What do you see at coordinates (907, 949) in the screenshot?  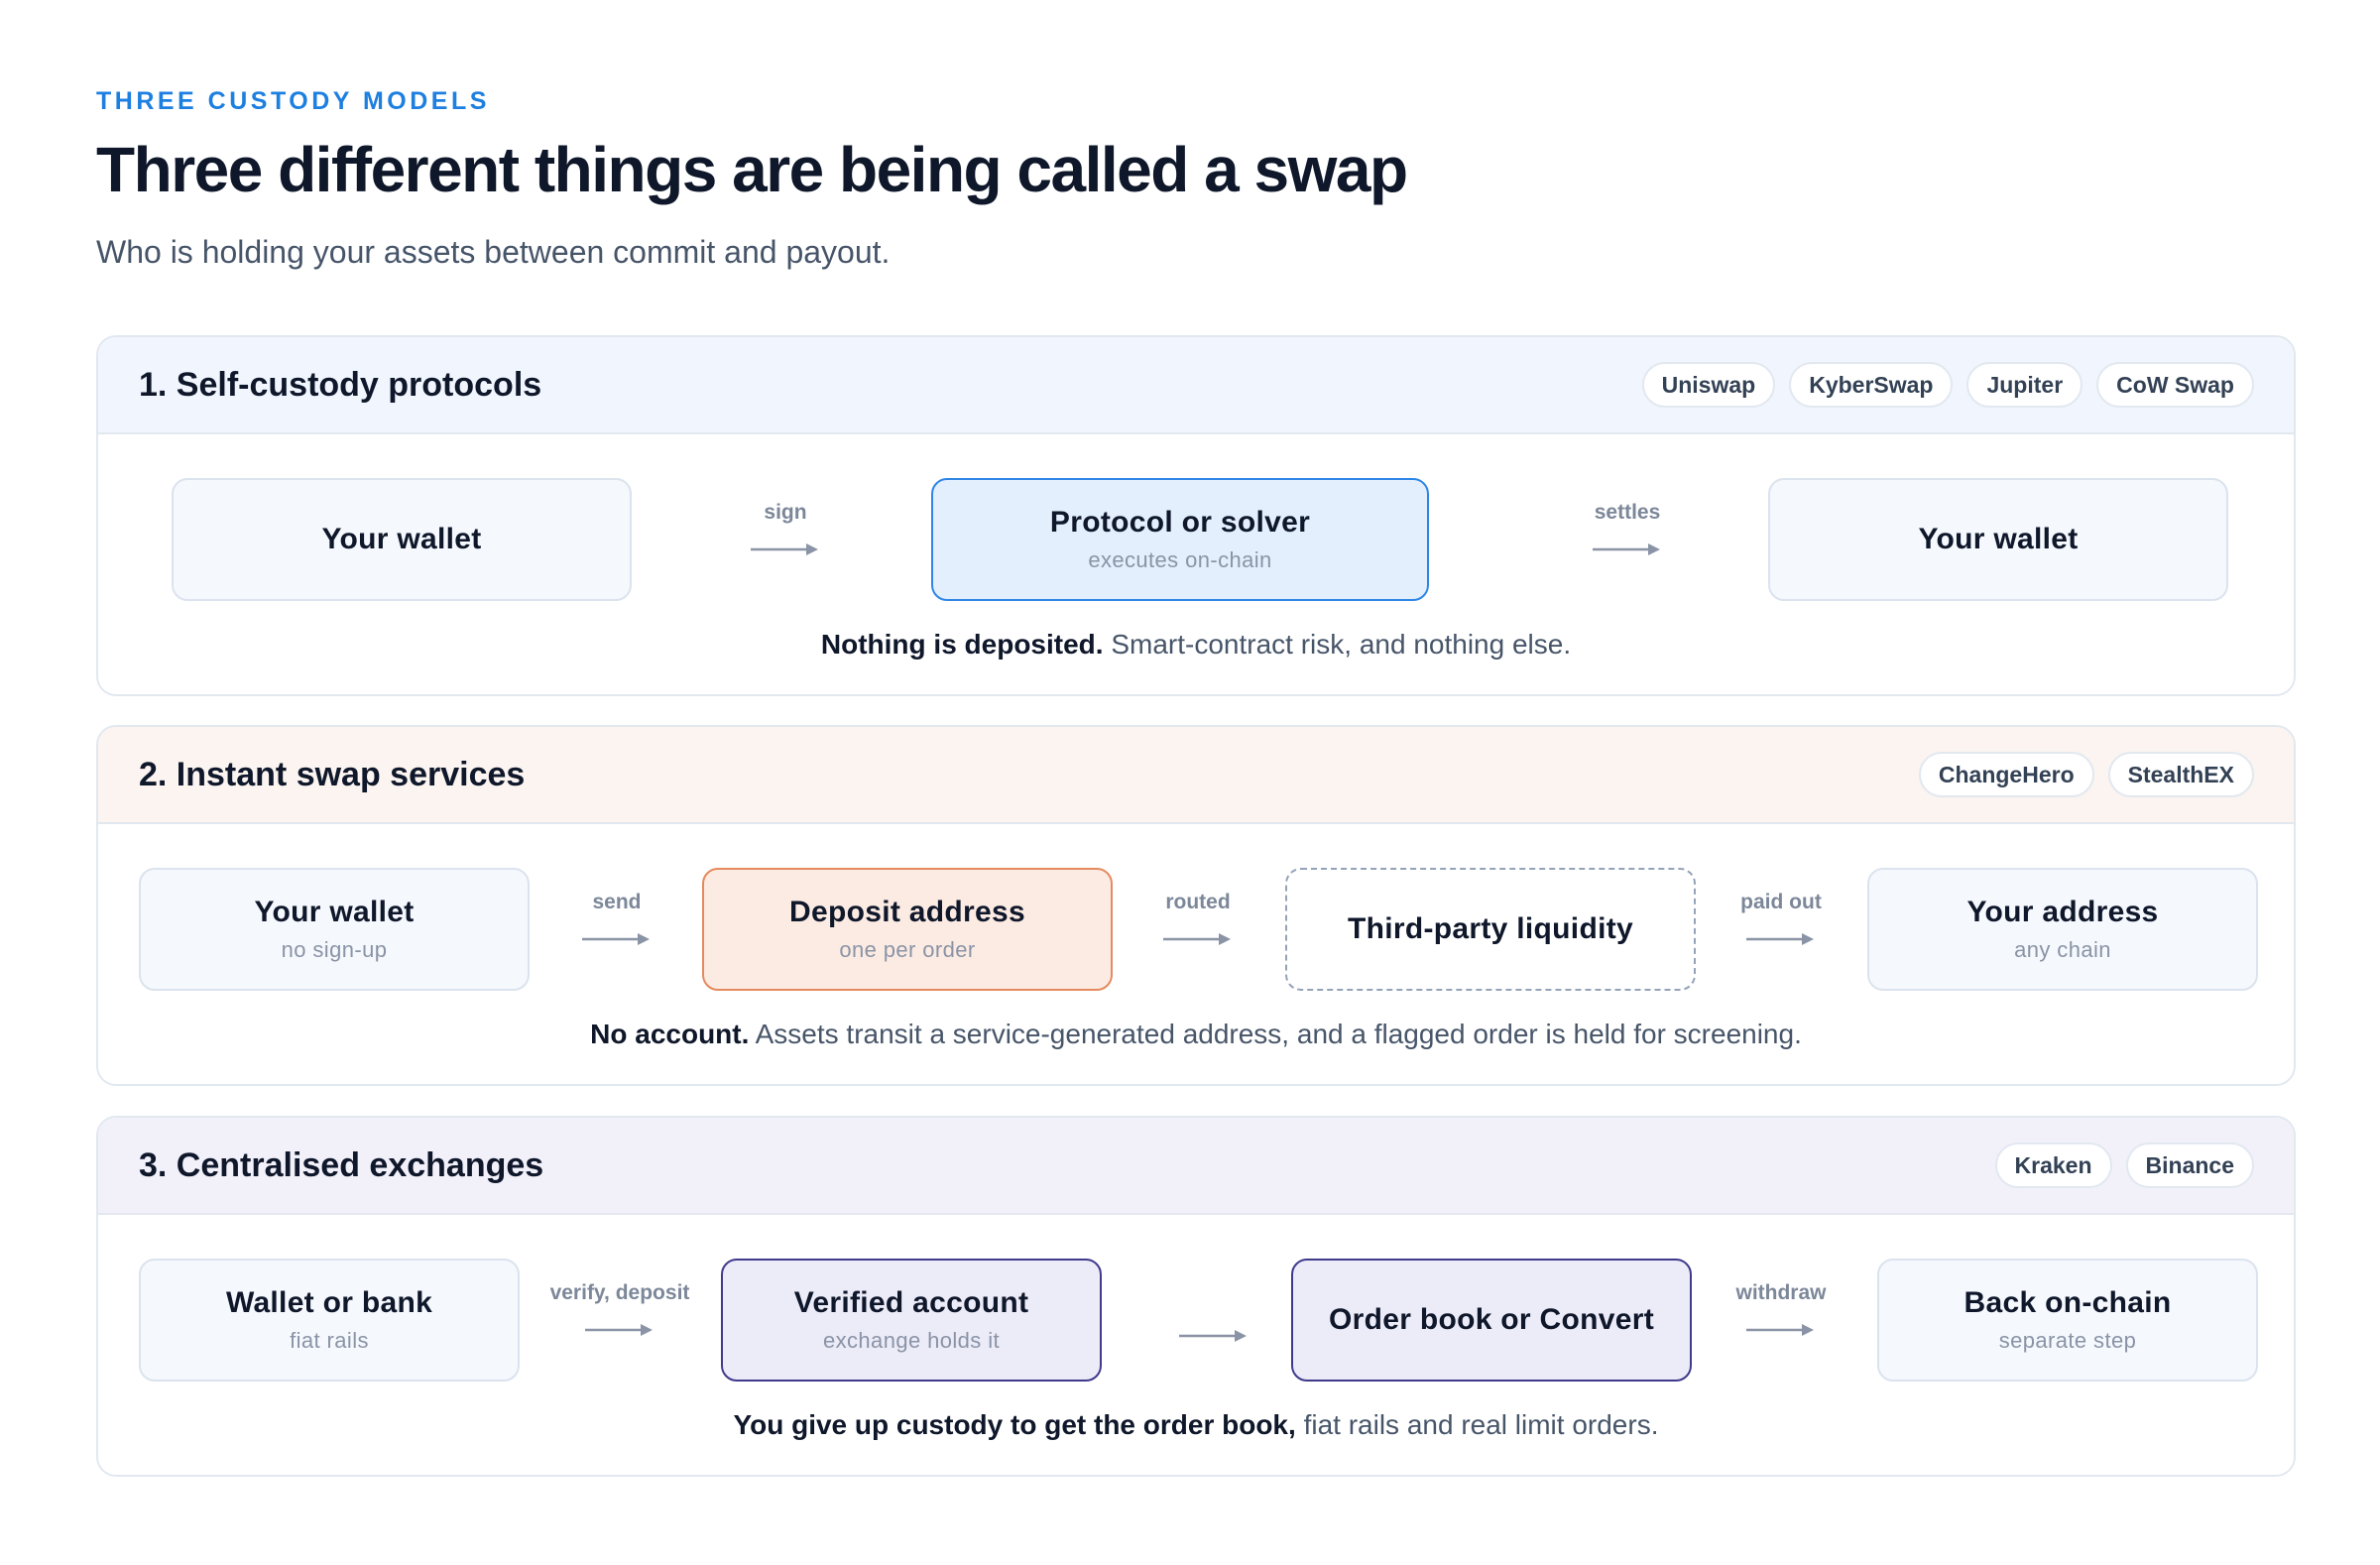 I see `node-sublabel: one per order` at bounding box center [907, 949].